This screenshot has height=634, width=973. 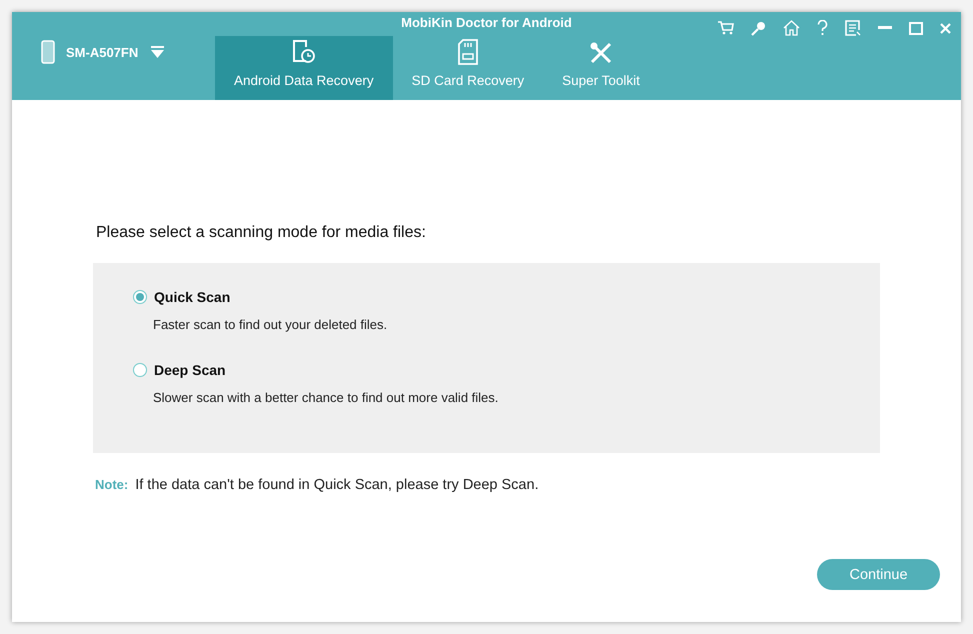 I want to click on feedback-icon, so click(x=853, y=28).